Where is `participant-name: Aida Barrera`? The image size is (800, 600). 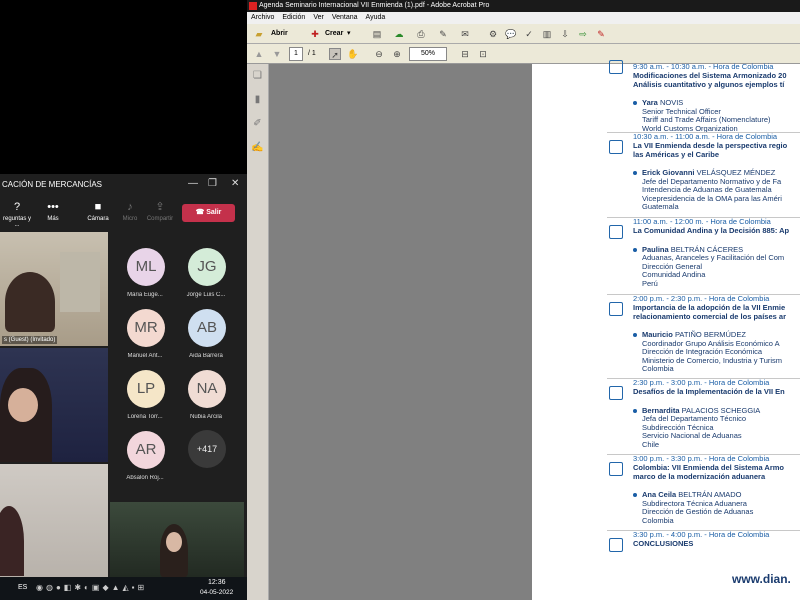
participant-name: Aida Barrera is located at coordinates (206, 356).